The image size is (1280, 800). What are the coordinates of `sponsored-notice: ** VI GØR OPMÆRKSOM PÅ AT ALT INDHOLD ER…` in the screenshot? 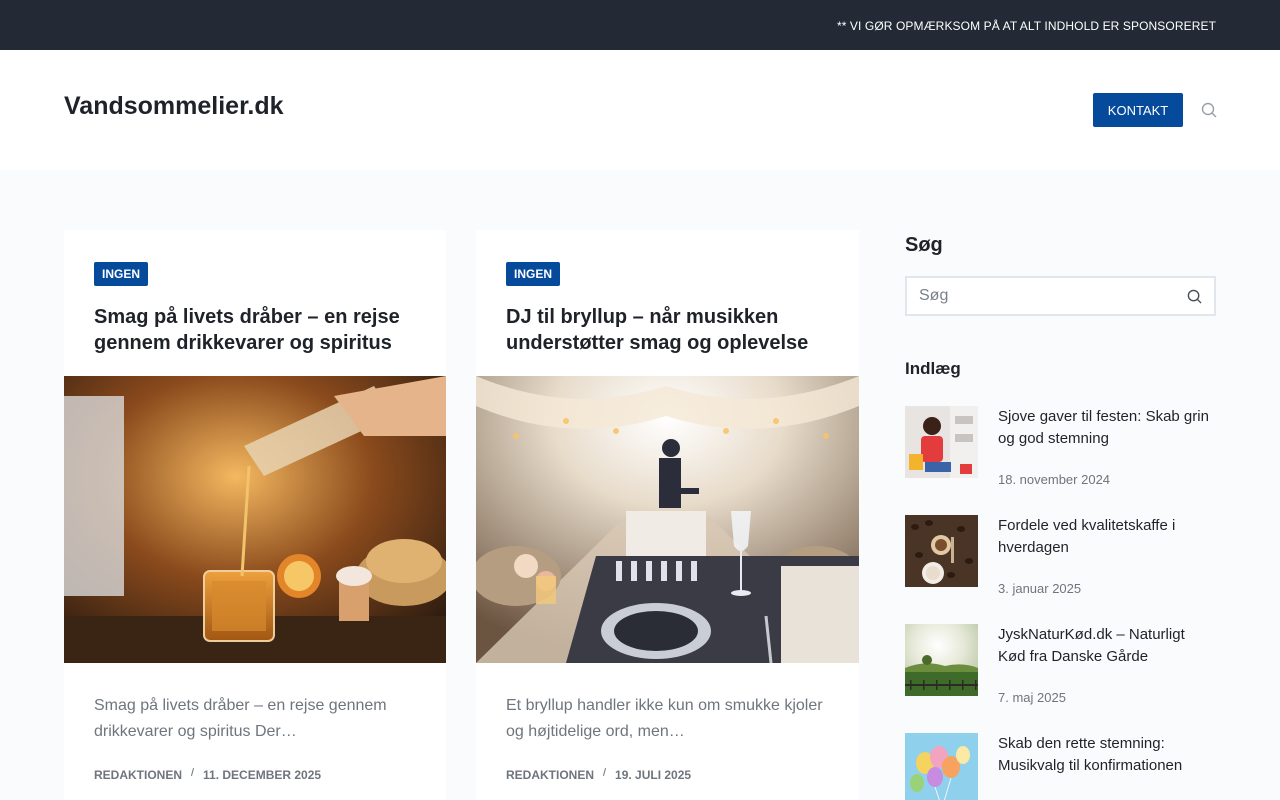 It's located at (1026, 26).